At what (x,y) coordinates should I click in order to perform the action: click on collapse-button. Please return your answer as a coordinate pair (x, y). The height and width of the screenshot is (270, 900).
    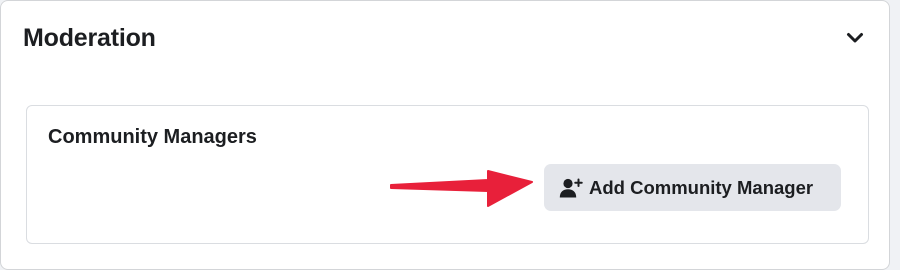
    Looking at the image, I should click on (855, 38).